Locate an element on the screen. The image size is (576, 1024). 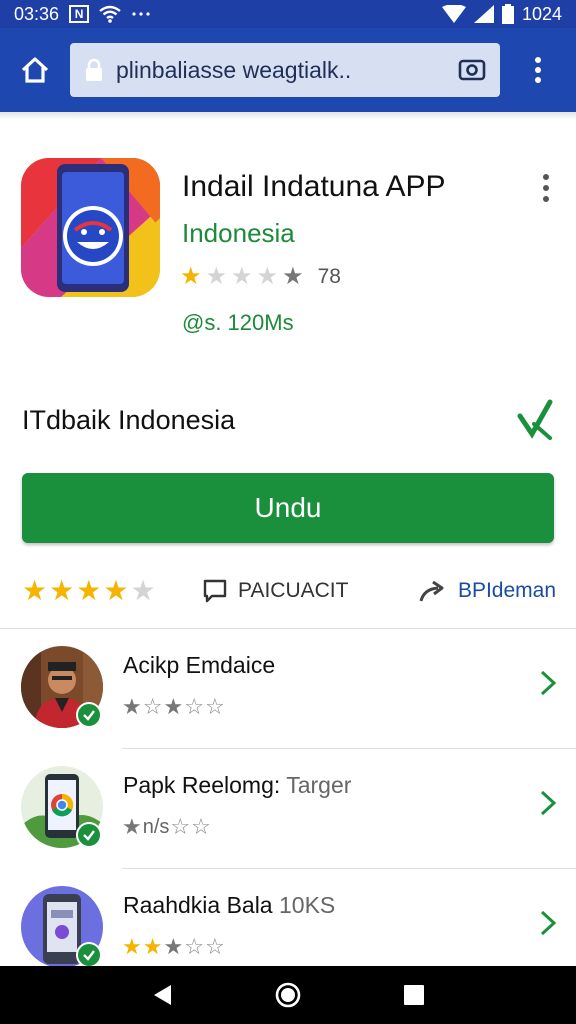
verified-check-icon is located at coordinates (536, 420).